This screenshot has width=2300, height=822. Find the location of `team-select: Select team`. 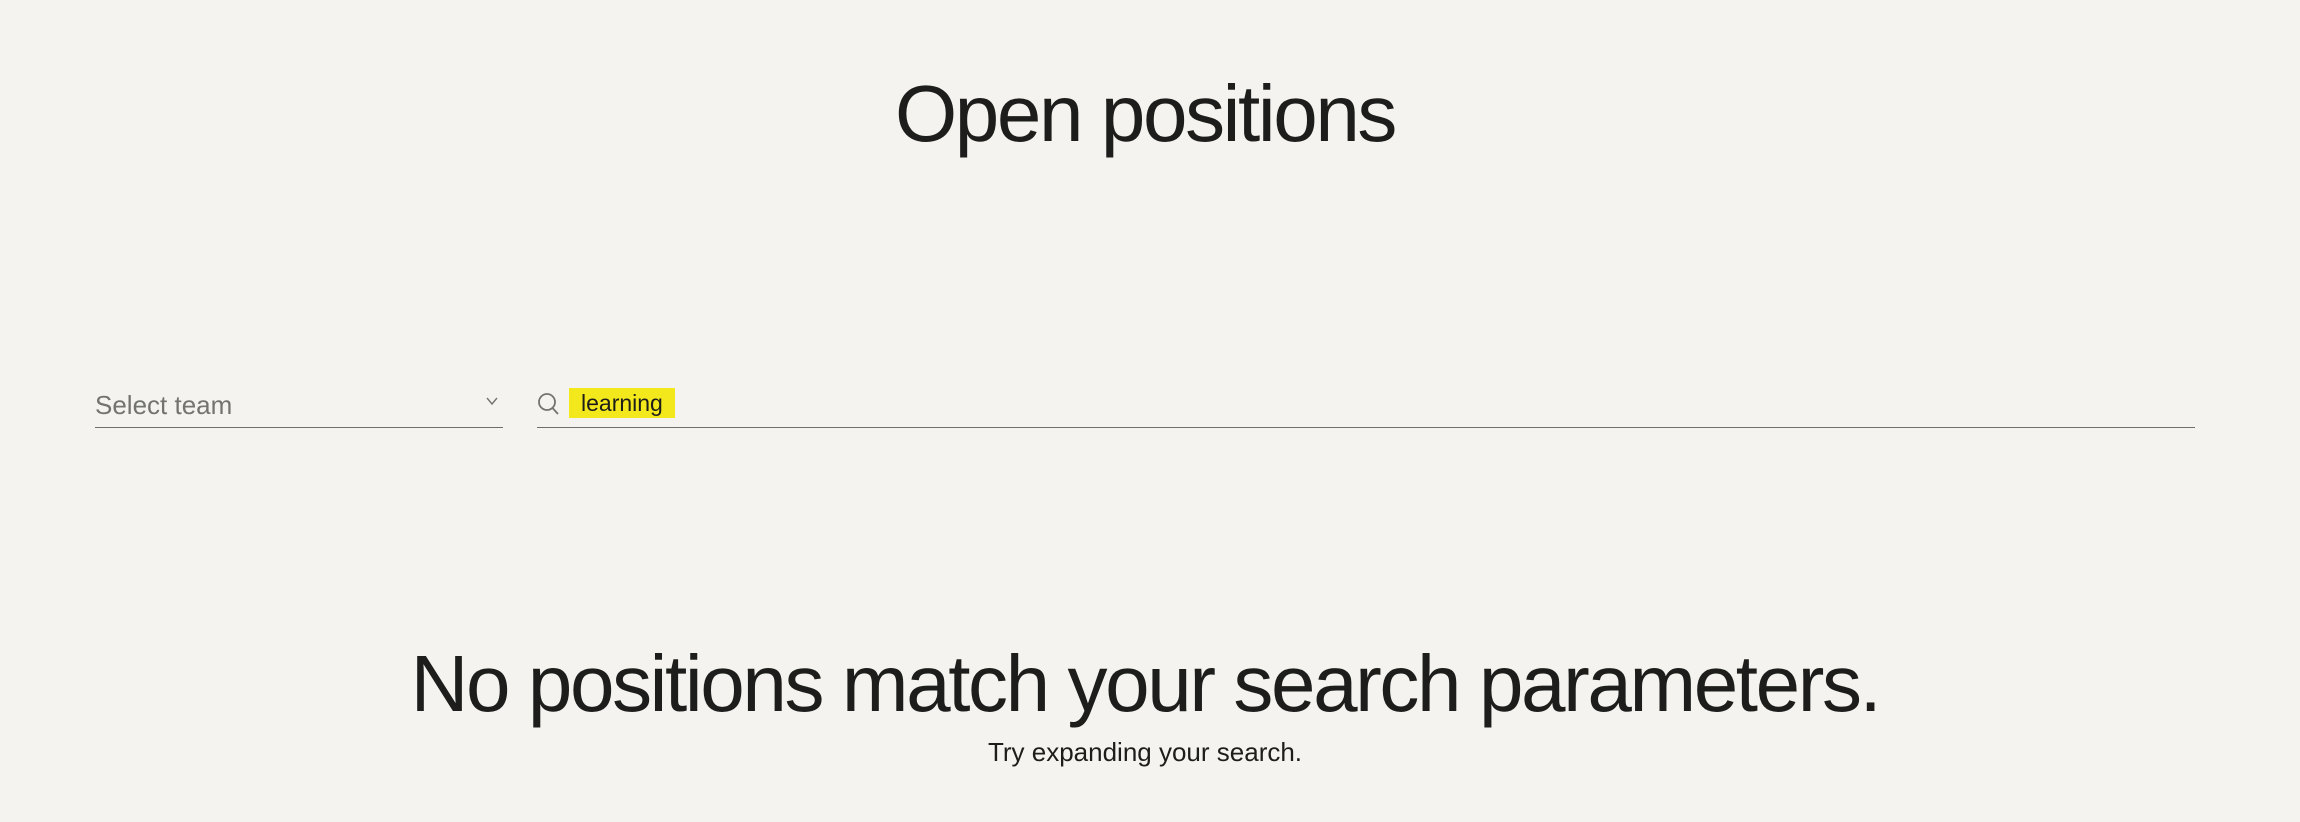

team-select: Select team is located at coordinates (299, 405).